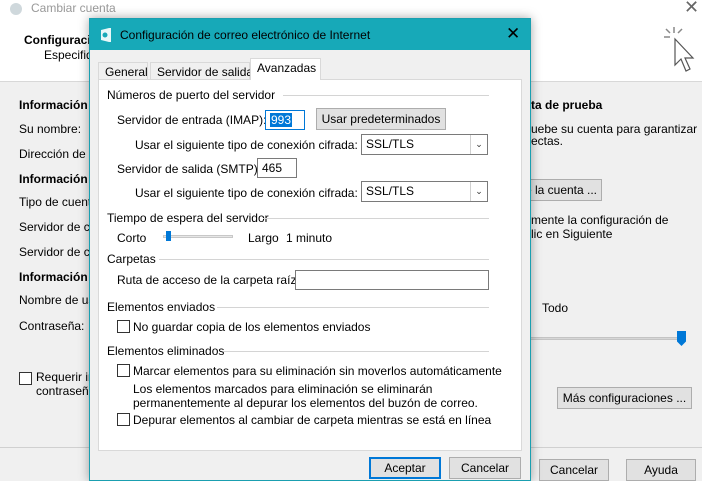 This screenshot has height=481, width=702. Describe the element at coordinates (123, 326) in the screenshot. I see `no-copy-sent-checkbox` at that location.